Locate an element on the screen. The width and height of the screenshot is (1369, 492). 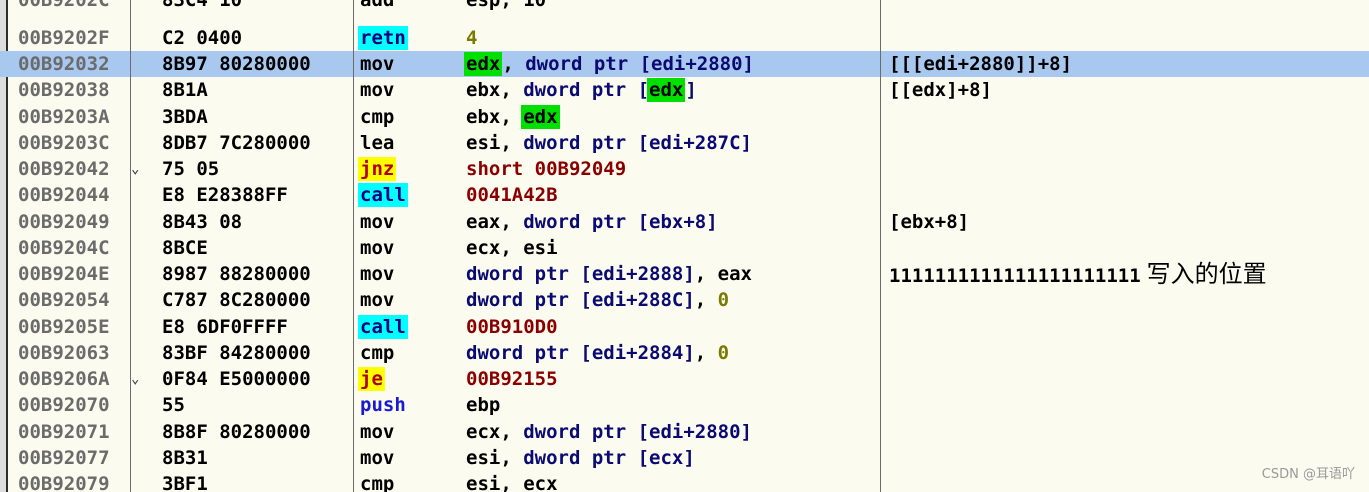
address: 00B92032 is located at coordinates (64, 64).